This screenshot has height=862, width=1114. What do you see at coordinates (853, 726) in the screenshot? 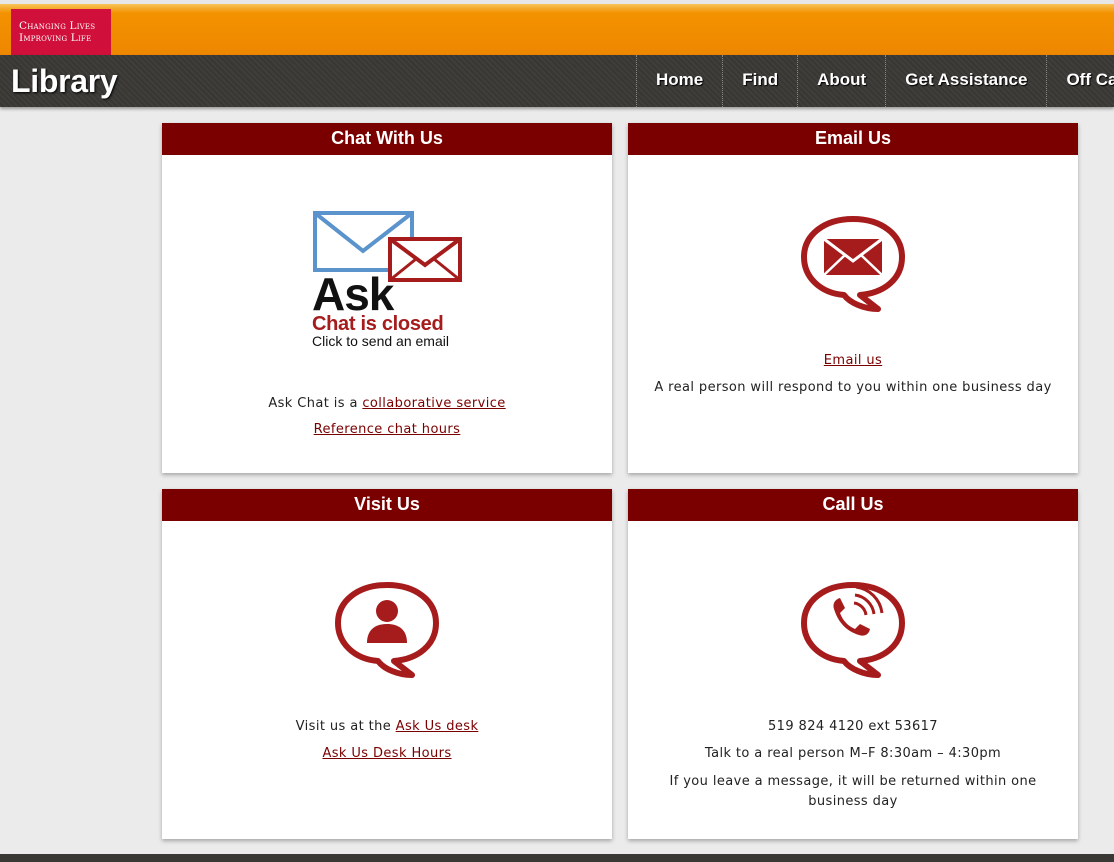
I see `phone-number: 519 824 4120 ext 53617` at bounding box center [853, 726].